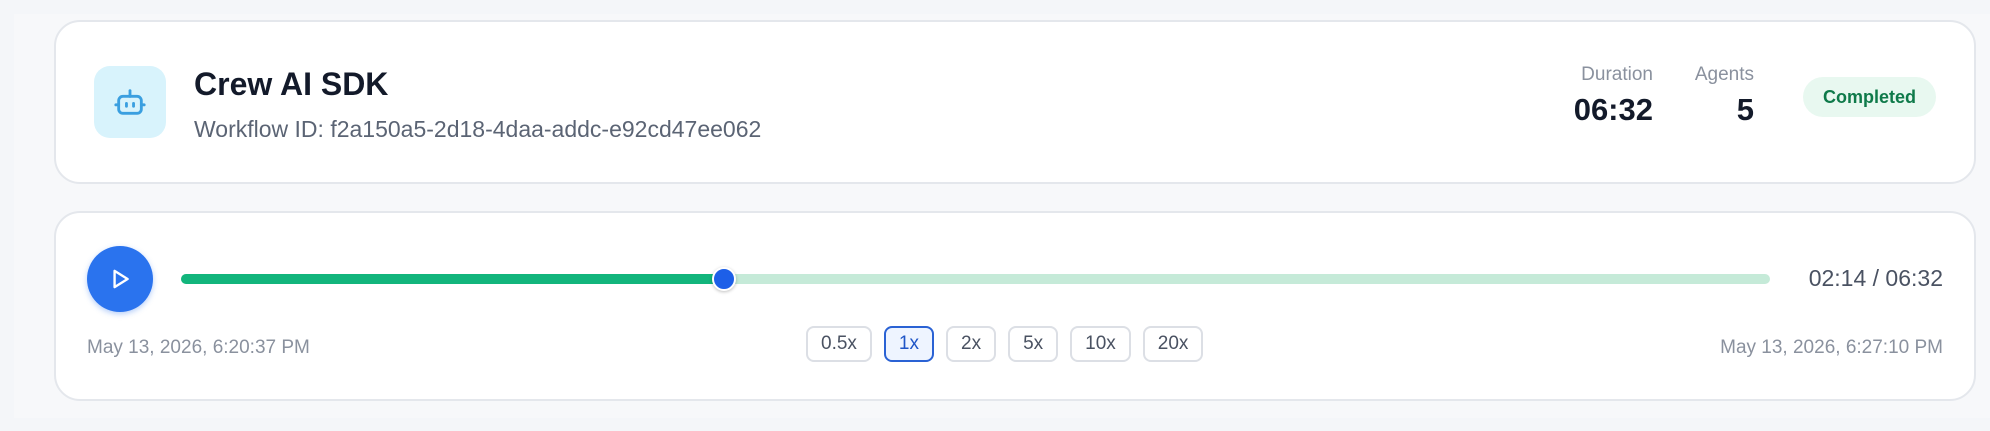  Describe the element at coordinates (1831, 347) in the screenshot. I see `end-timestamp: May 13, 2026, 6:27:10 PM` at that location.